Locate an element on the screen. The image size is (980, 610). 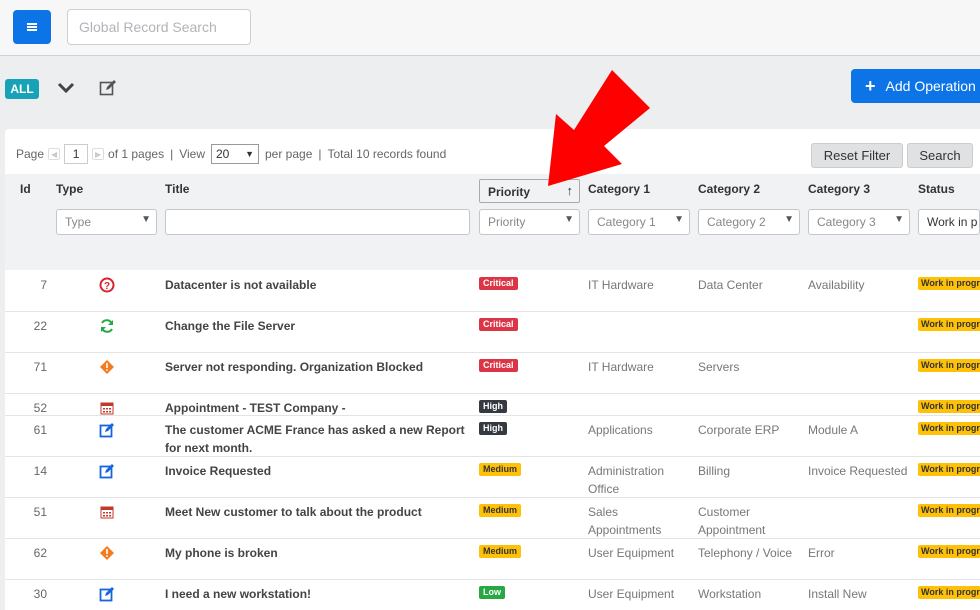
row-title: My phone is broken is located at coordinates (315, 553).